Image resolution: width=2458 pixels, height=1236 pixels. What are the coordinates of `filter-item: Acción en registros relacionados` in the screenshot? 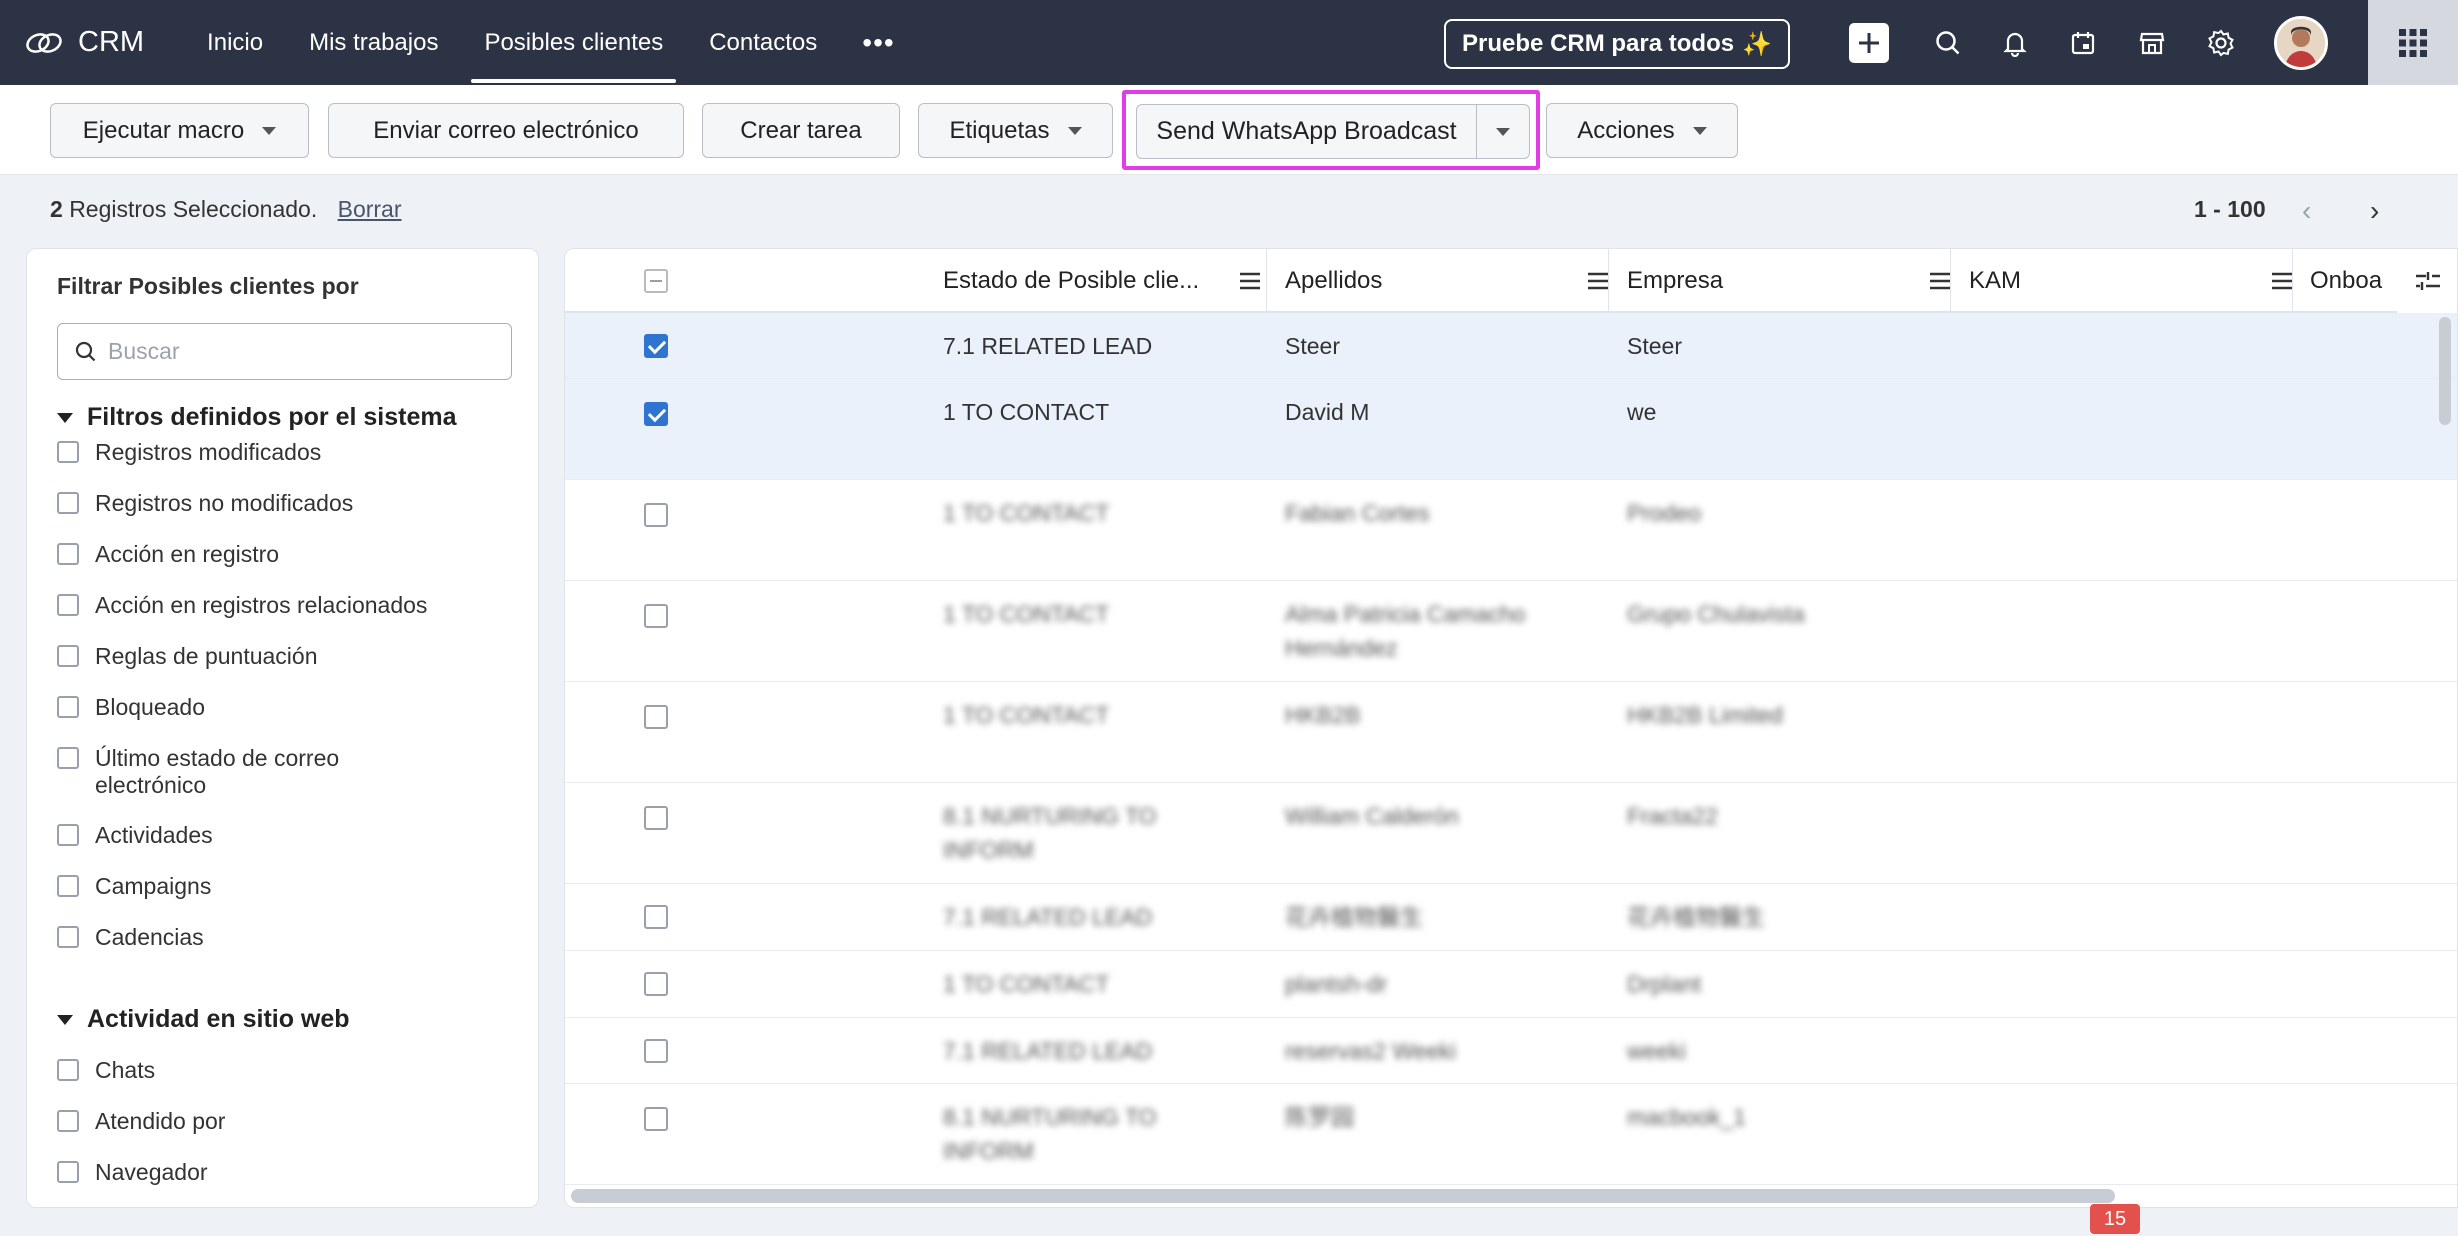 It's located at (242, 605).